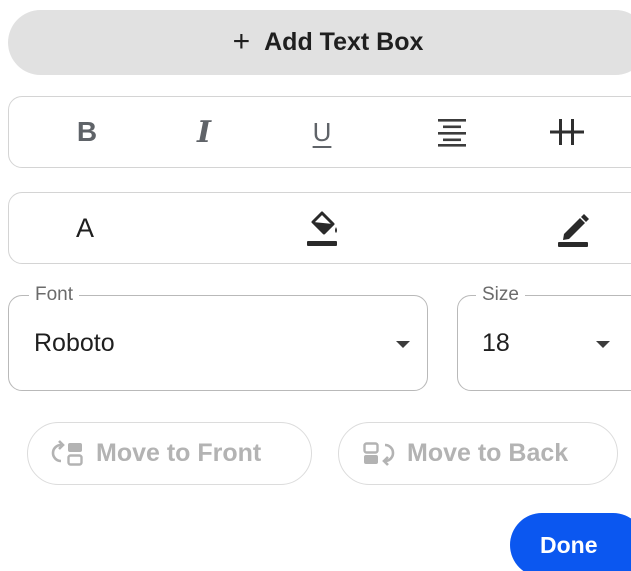  Describe the element at coordinates (179, 453) in the screenshot. I see `move-to-front-label: Move to Front` at that location.